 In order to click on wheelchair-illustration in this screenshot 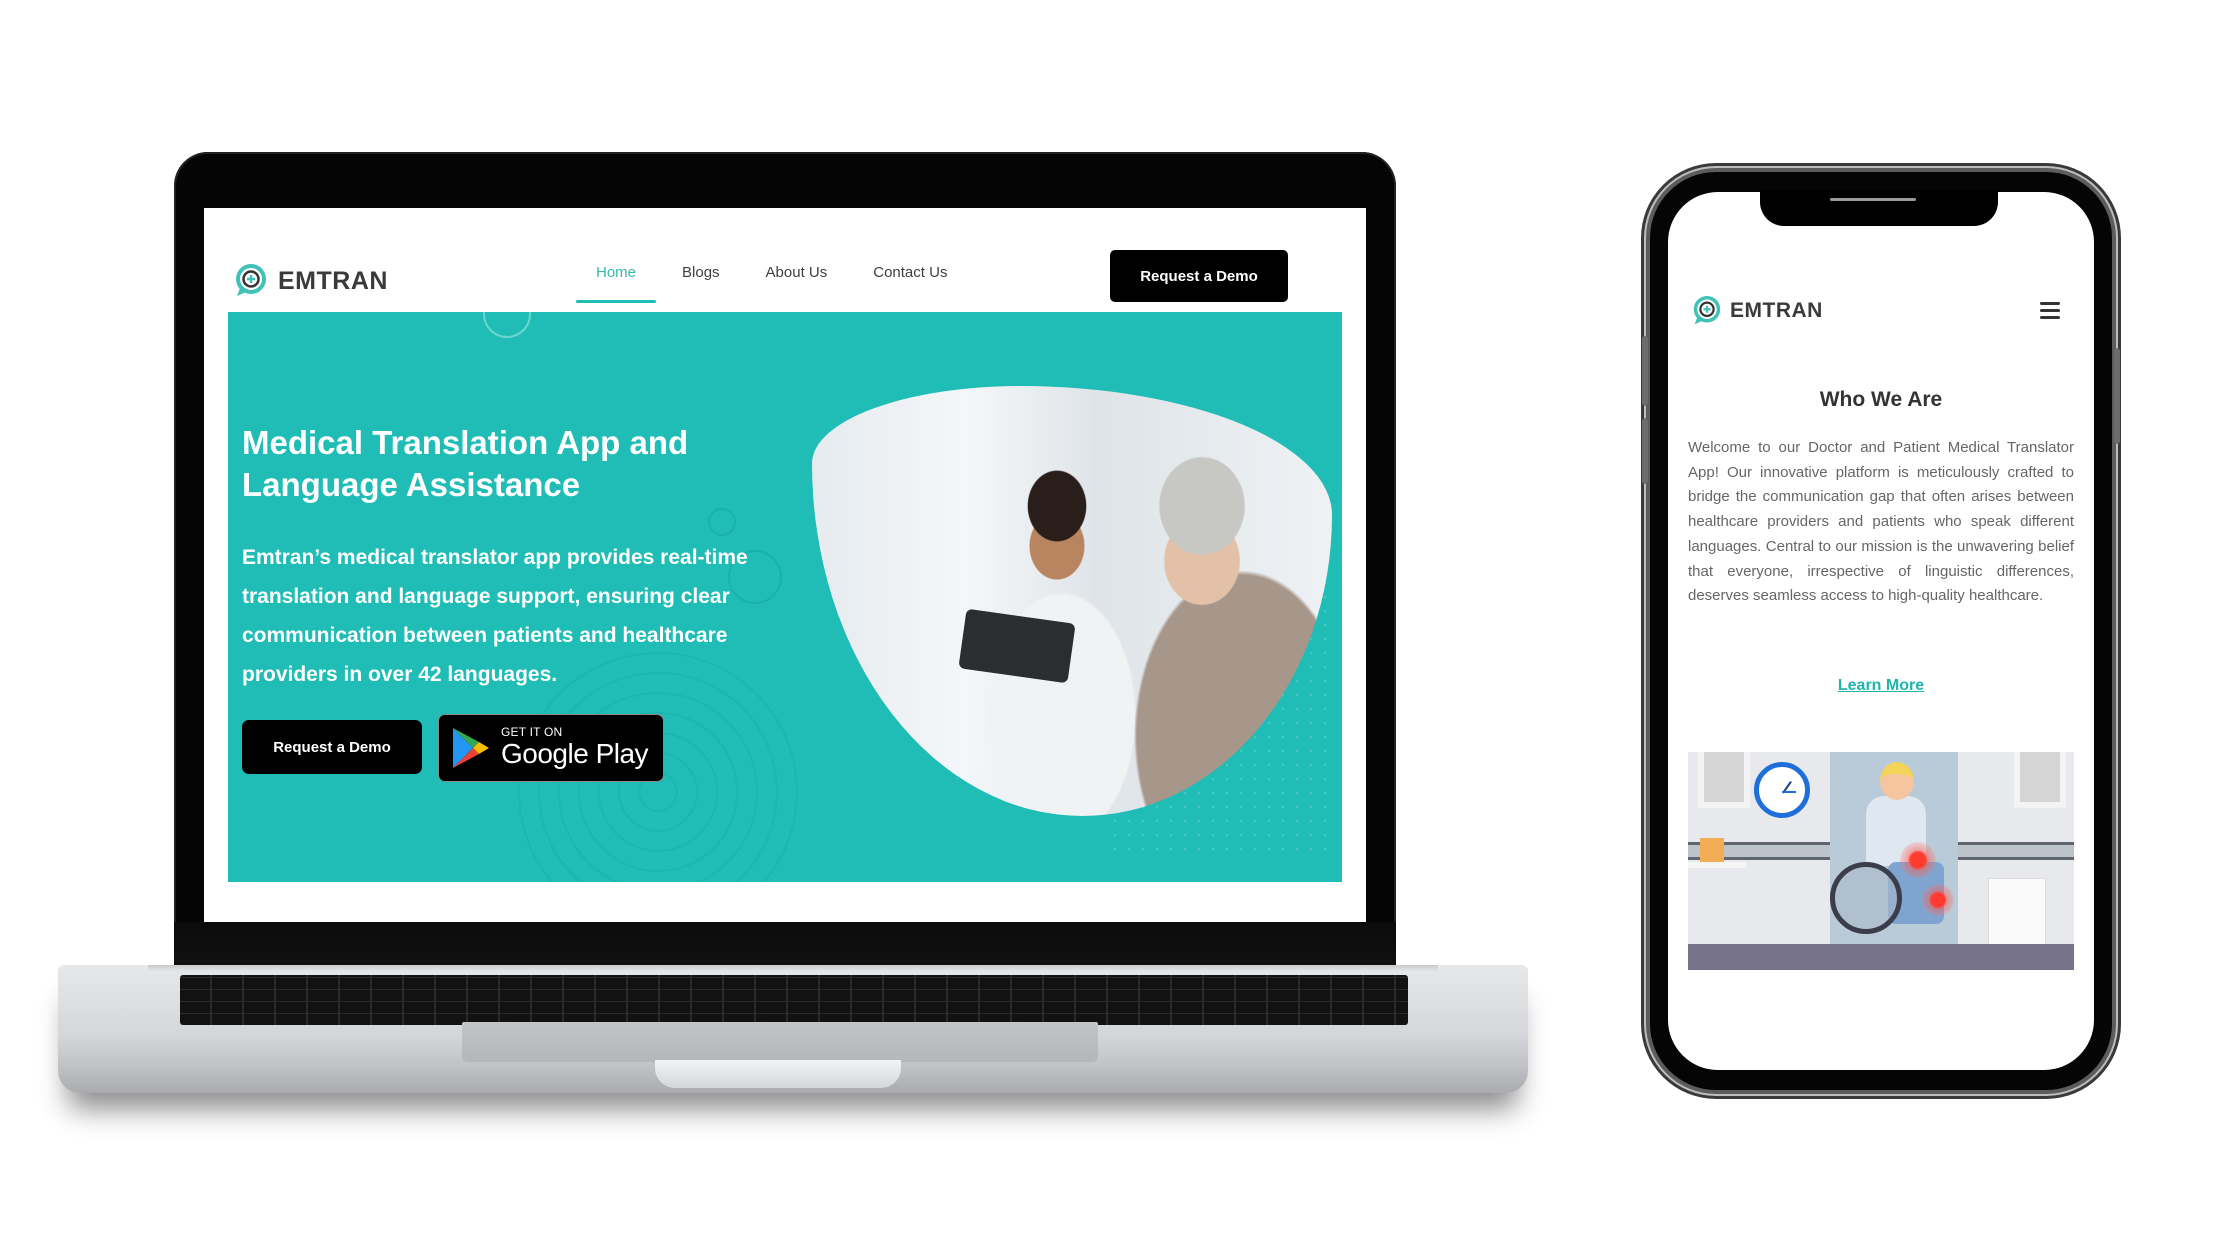, I will do `click(1881, 861)`.